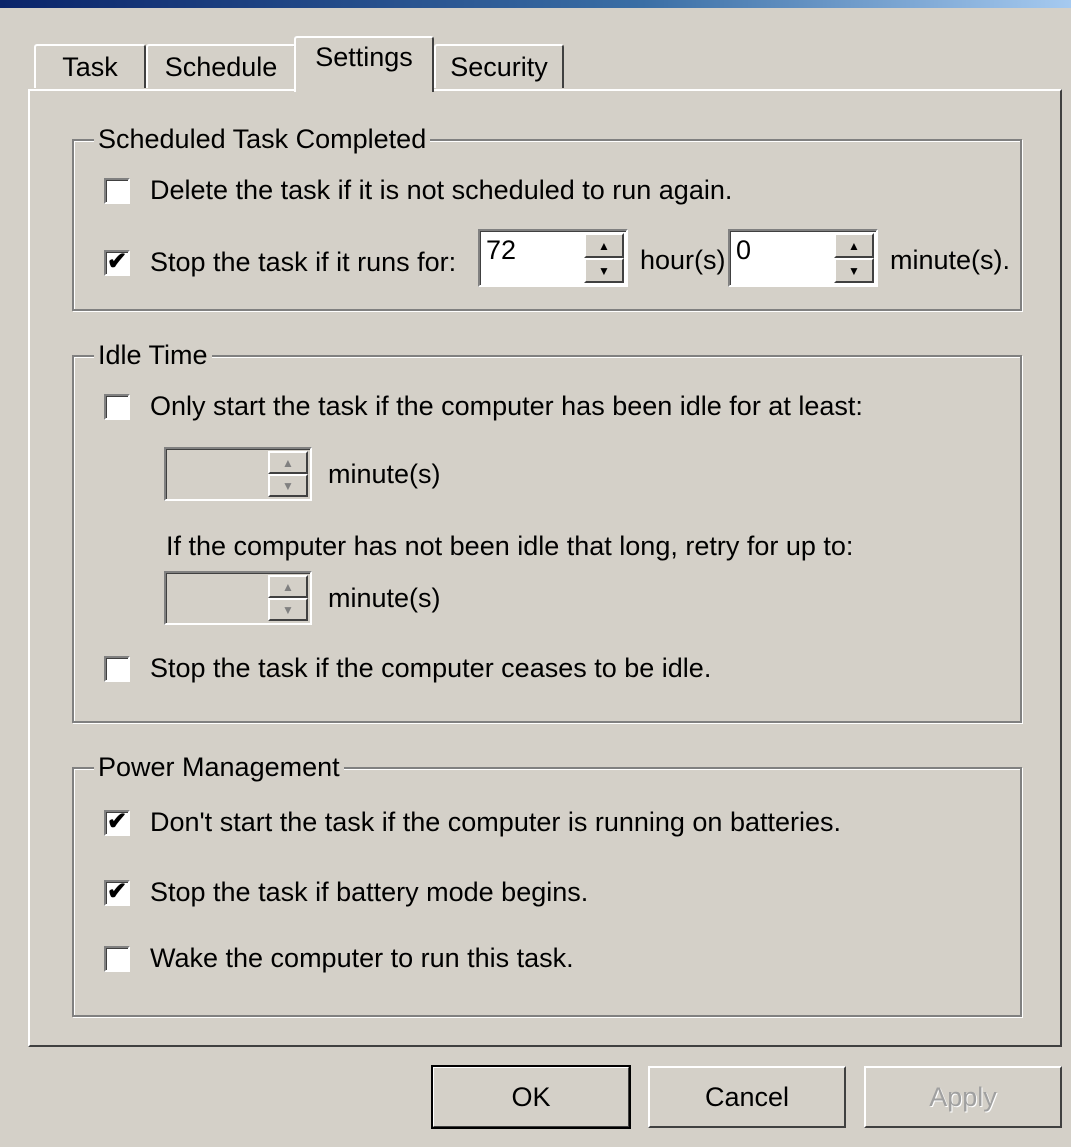 The height and width of the screenshot is (1147, 1071). Describe the element at coordinates (238, 474) in the screenshot. I see `idle-minutes-spinner: ▲ ▼` at that location.